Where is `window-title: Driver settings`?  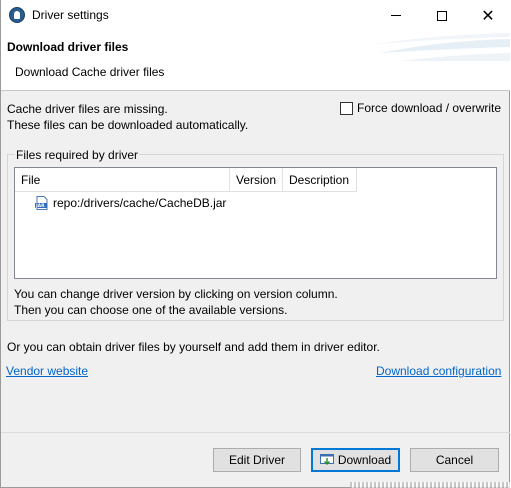
window-title: Driver settings is located at coordinates (70, 15).